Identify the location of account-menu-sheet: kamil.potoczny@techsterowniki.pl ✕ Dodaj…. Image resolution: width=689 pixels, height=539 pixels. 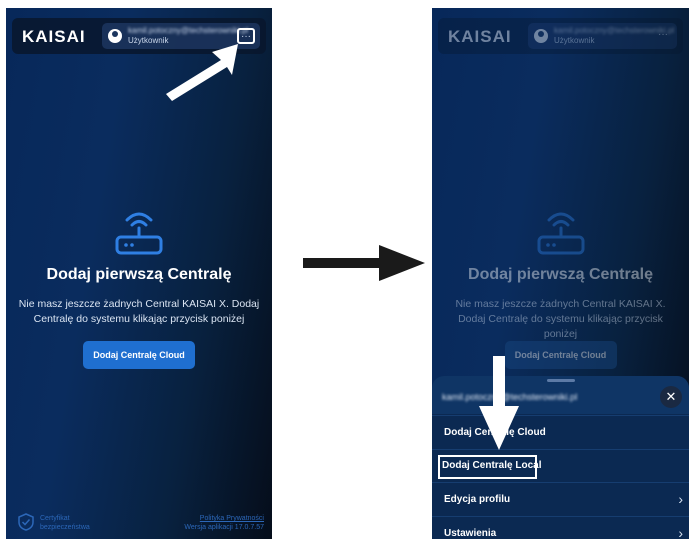
(560, 457).